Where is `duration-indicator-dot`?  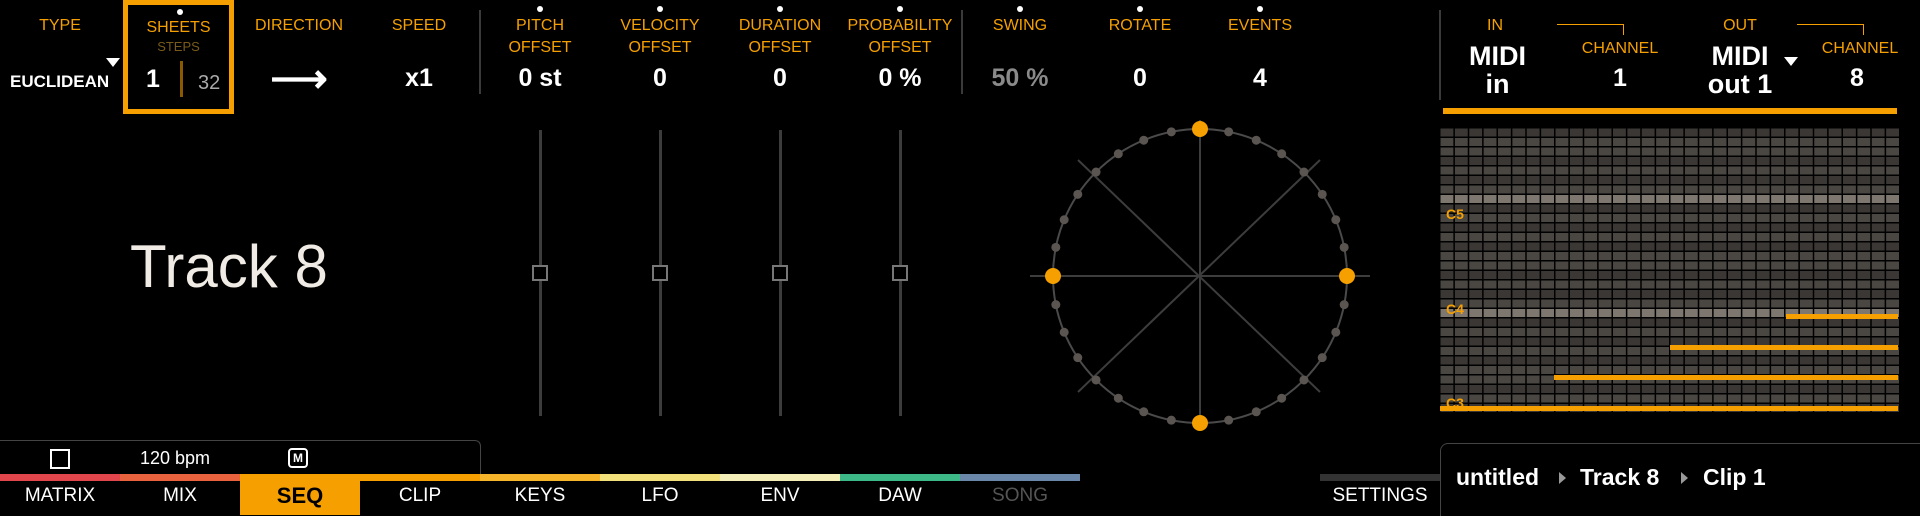
duration-indicator-dot is located at coordinates (780, 9).